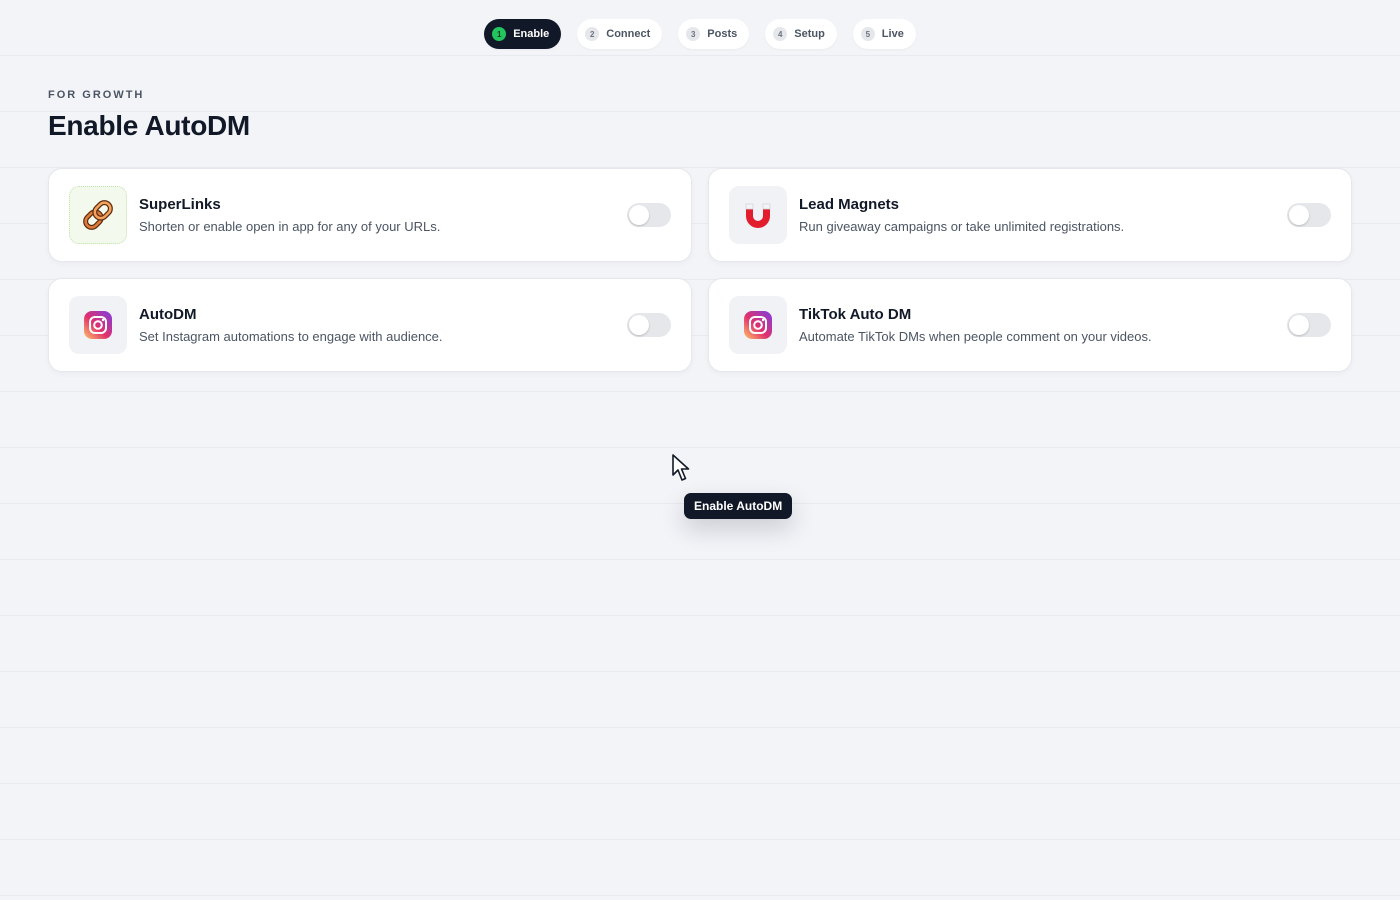  Describe the element at coordinates (531, 34) in the screenshot. I see `step-label: Enable` at that location.